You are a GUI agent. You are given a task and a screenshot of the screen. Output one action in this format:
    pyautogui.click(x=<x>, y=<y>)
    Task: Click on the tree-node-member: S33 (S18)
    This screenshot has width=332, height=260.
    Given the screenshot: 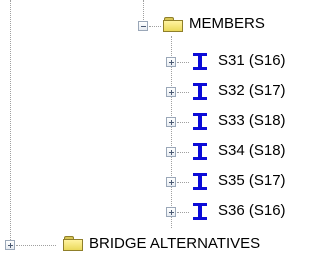 What is the action you would take?
    pyautogui.click(x=246, y=121)
    